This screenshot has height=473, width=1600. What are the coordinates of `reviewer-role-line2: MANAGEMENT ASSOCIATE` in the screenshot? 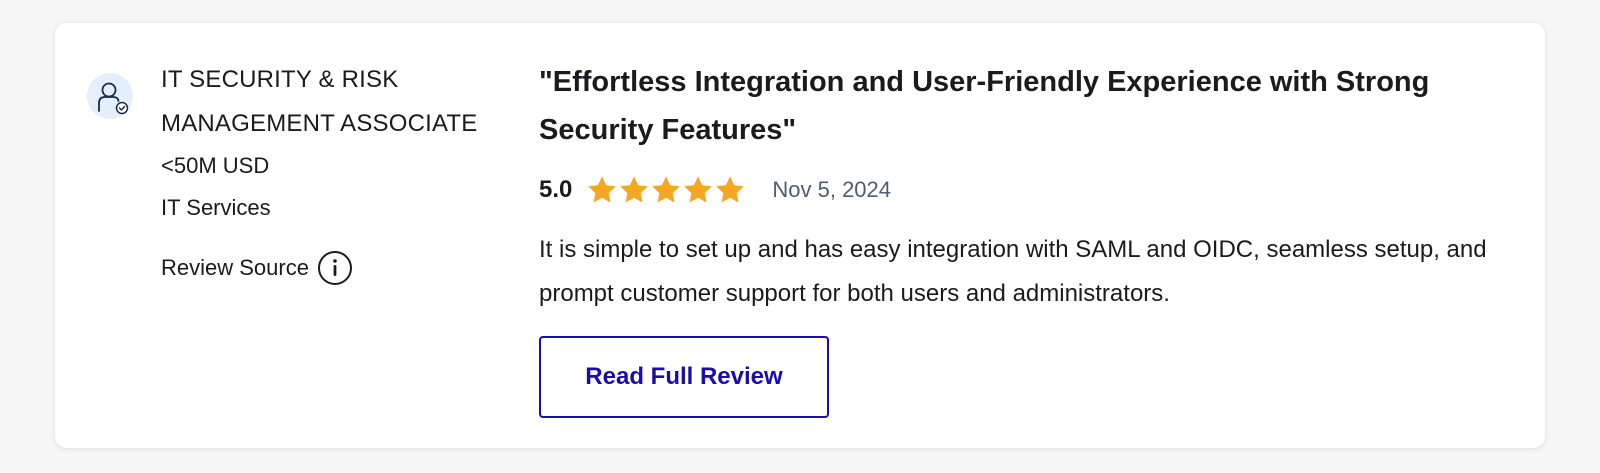 It's located at (319, 123).